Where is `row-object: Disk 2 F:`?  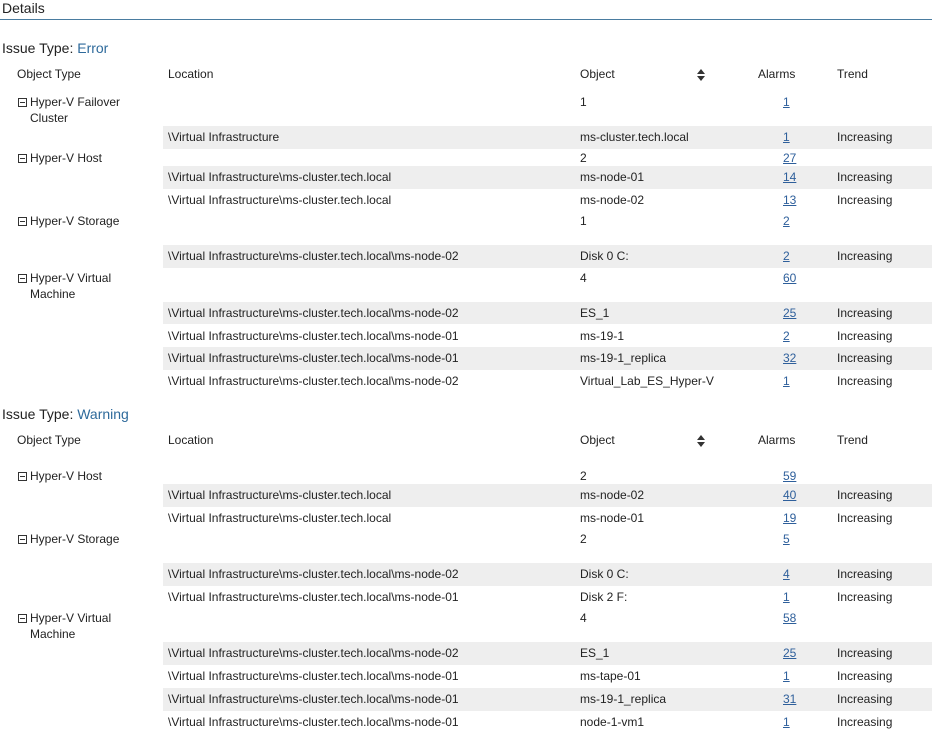 row-object: Disk 2 F: is located at coordinates (604, 596).